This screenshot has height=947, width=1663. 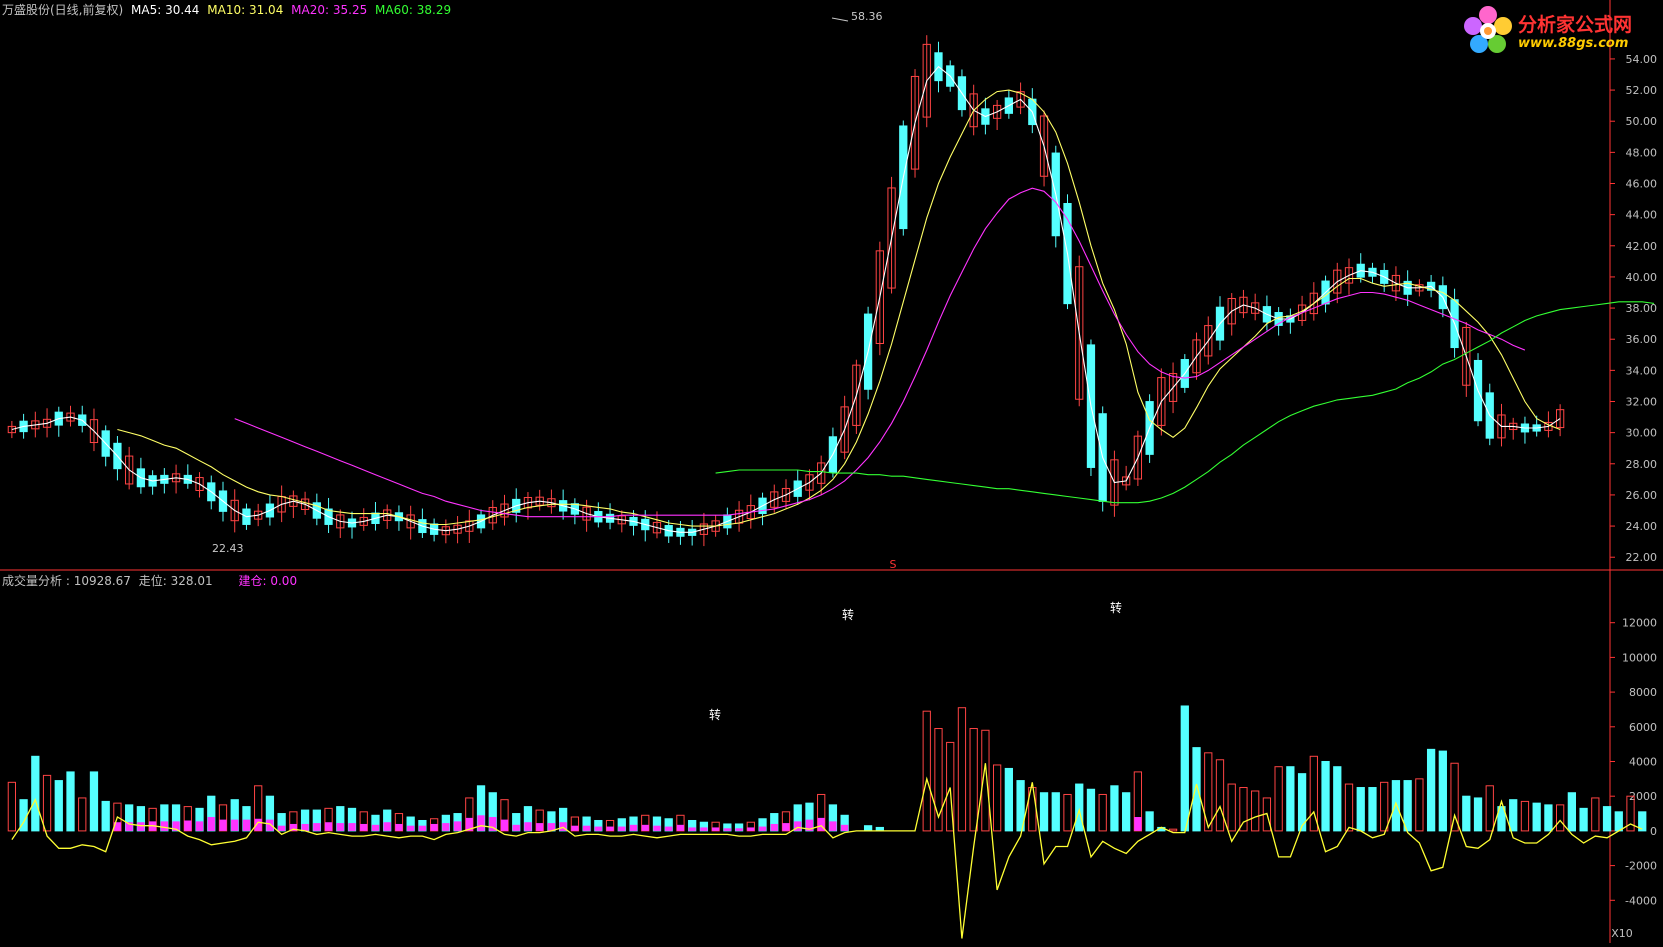 What do you see at coordinates (1488, 29) in the screenshot?
I see `flower-icon` at bounding box center [1488, 29].